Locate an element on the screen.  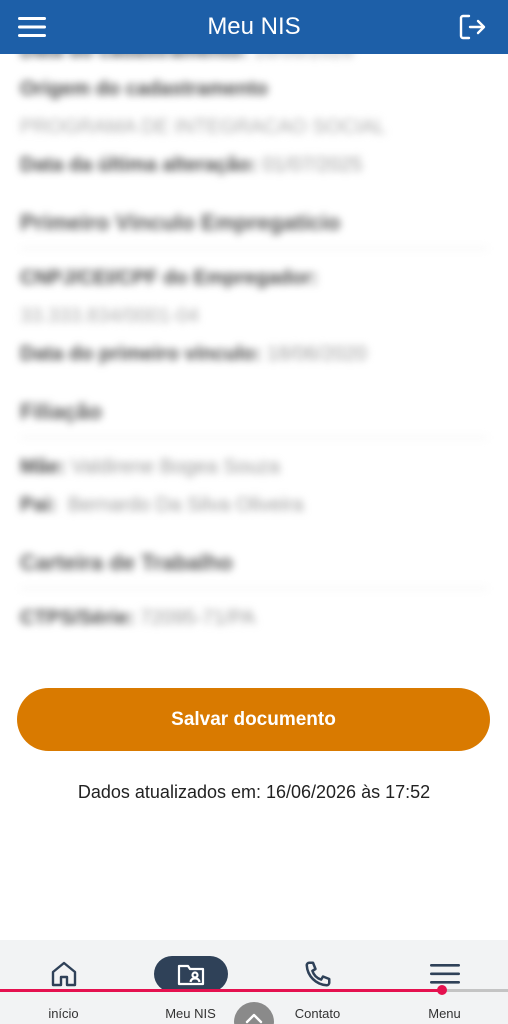
nav-label: início is located at coordinates (63, 1013).